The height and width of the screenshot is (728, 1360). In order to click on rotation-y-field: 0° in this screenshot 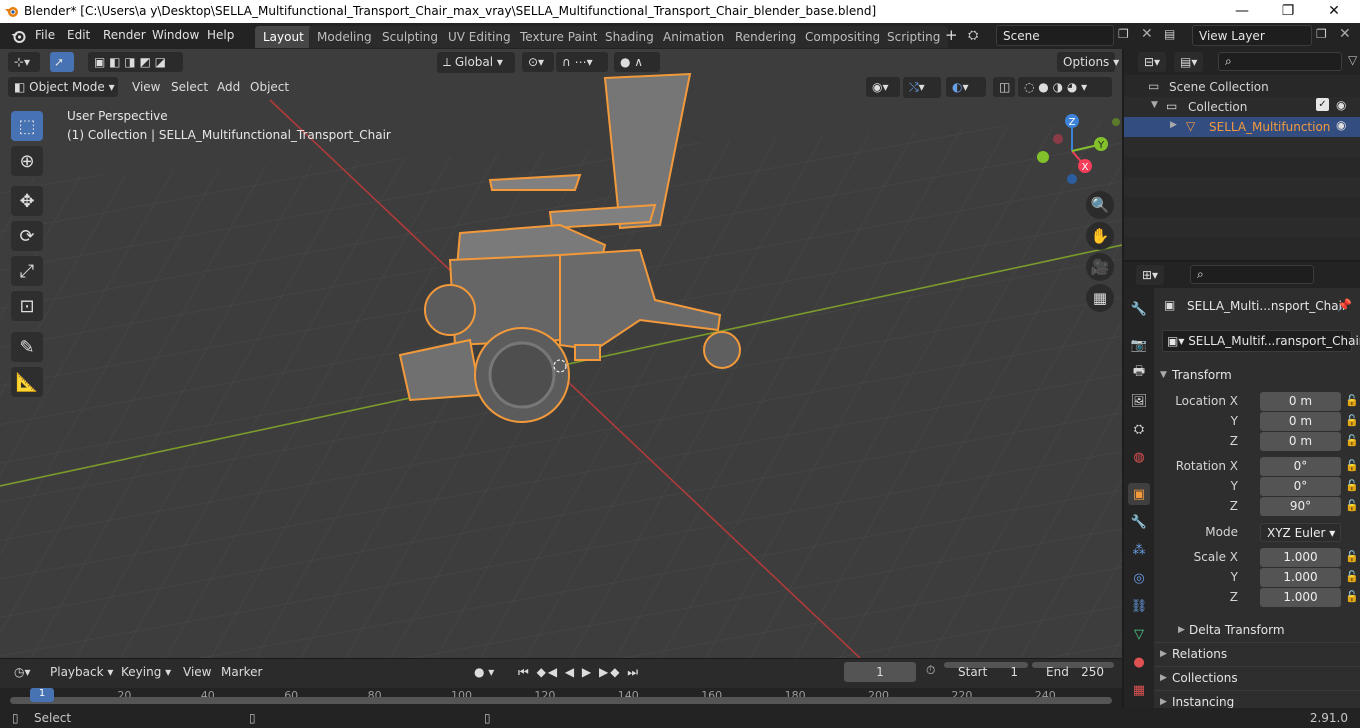, I will do `click(1300, 486)`.